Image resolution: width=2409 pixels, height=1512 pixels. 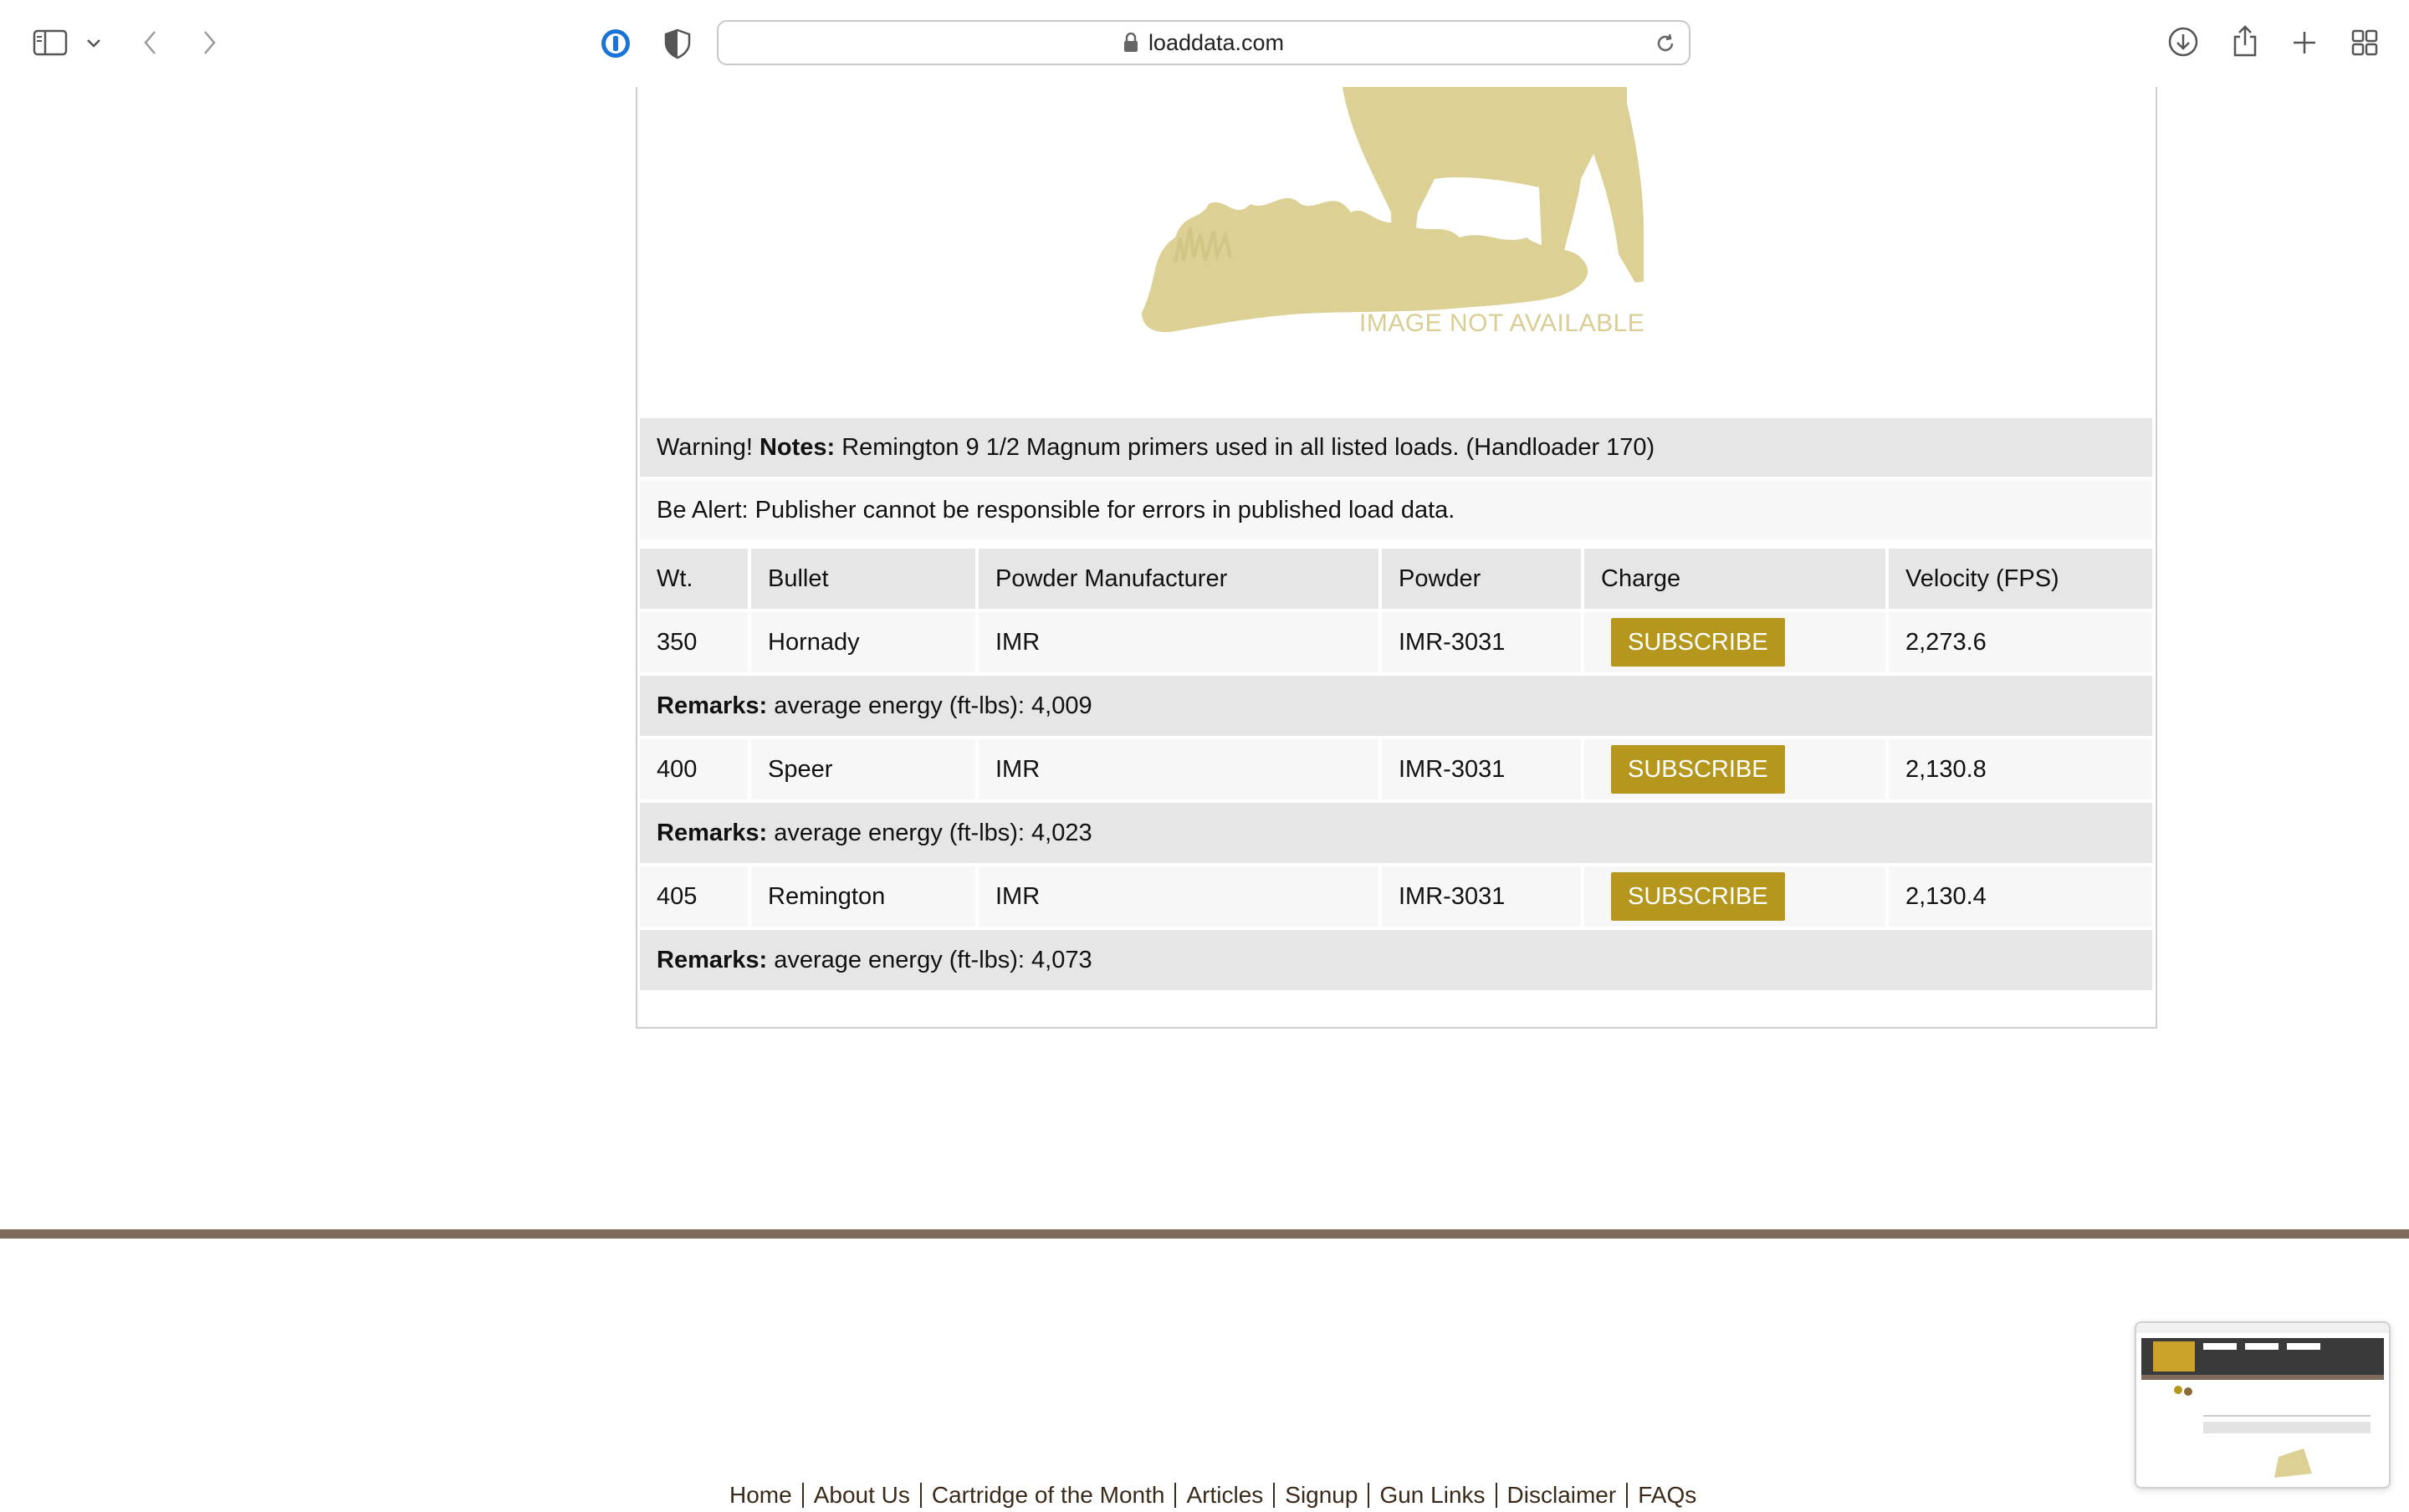 What do you see at coordinates (1502, 323) in the screenshot?
I see `image-not-available-label: IMAGE NOT AVAILABLE` at bounding box center [1502, 323].